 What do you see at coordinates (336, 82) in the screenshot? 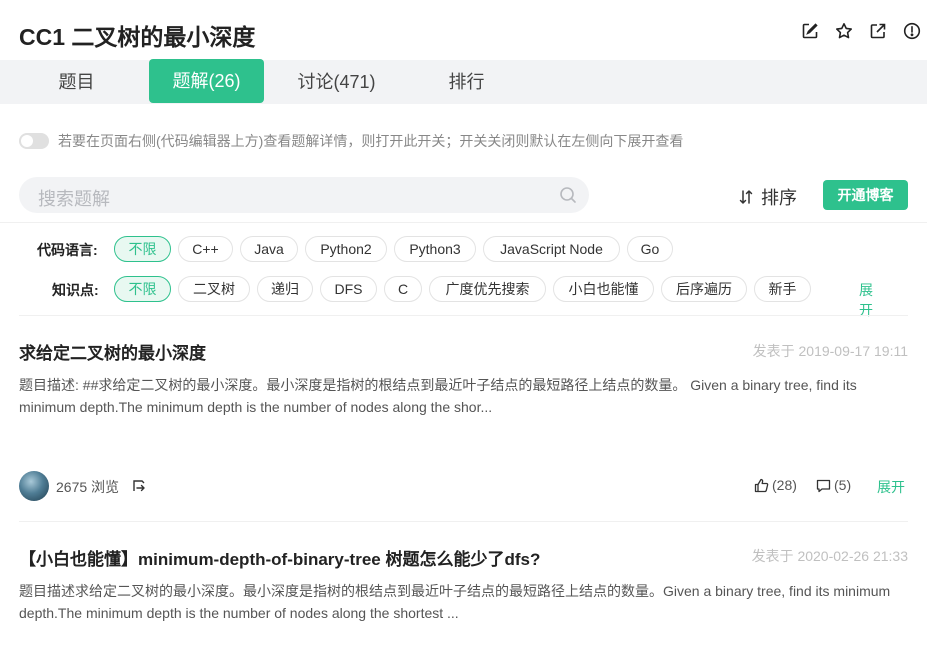
I see `tab-discussion: 讨论(471)` at bounding box center [336, 82].